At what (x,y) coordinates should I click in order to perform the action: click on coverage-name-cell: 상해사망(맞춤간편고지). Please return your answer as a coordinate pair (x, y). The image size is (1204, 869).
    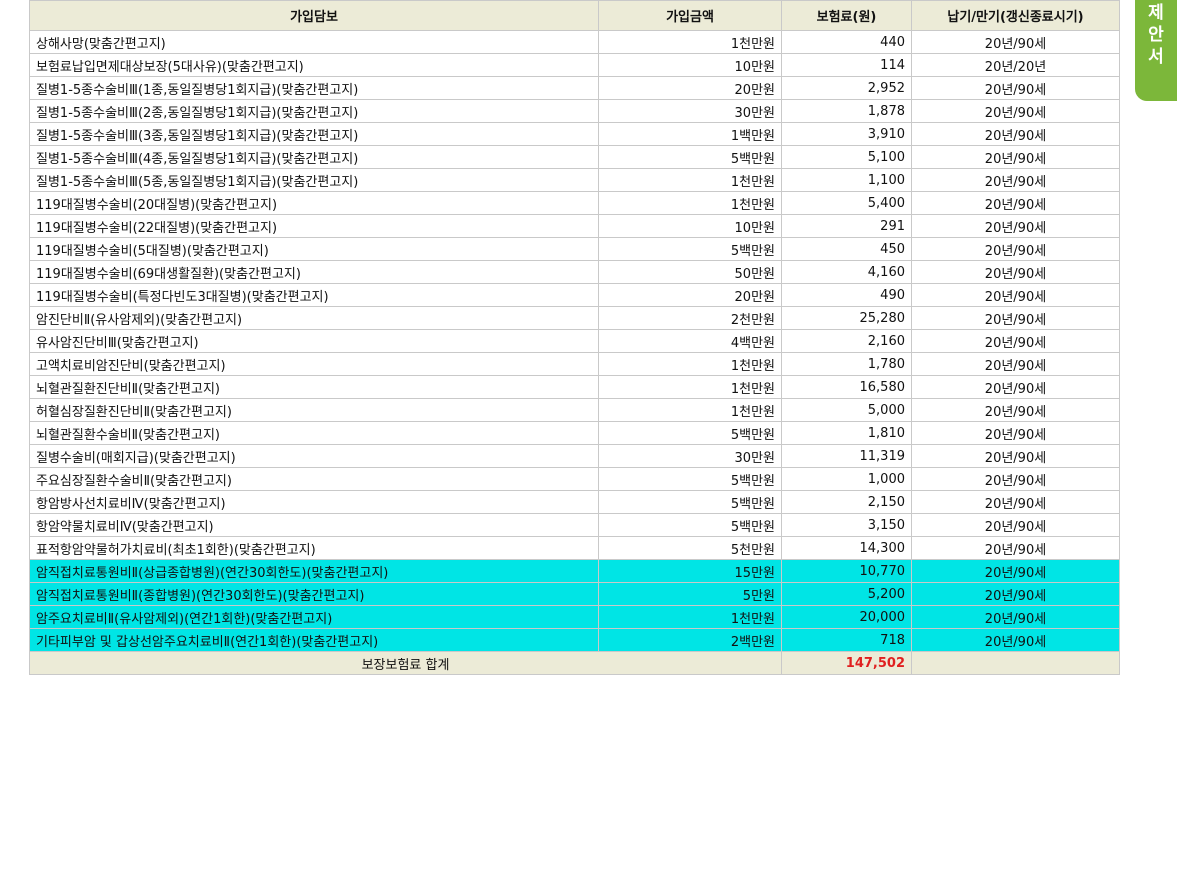
    Looking at the image, I should click on (314, 42).